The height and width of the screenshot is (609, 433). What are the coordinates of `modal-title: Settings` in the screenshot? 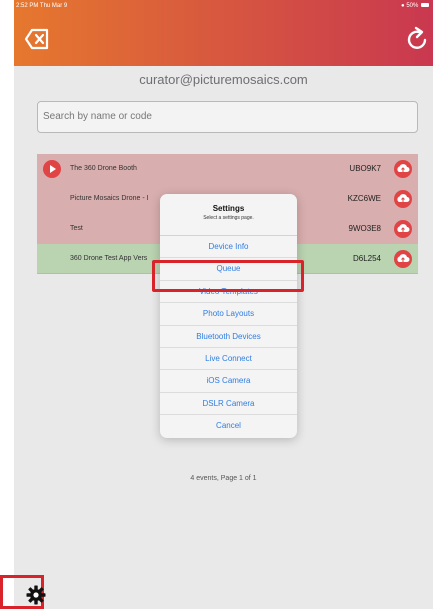 It's located at (228, 208).